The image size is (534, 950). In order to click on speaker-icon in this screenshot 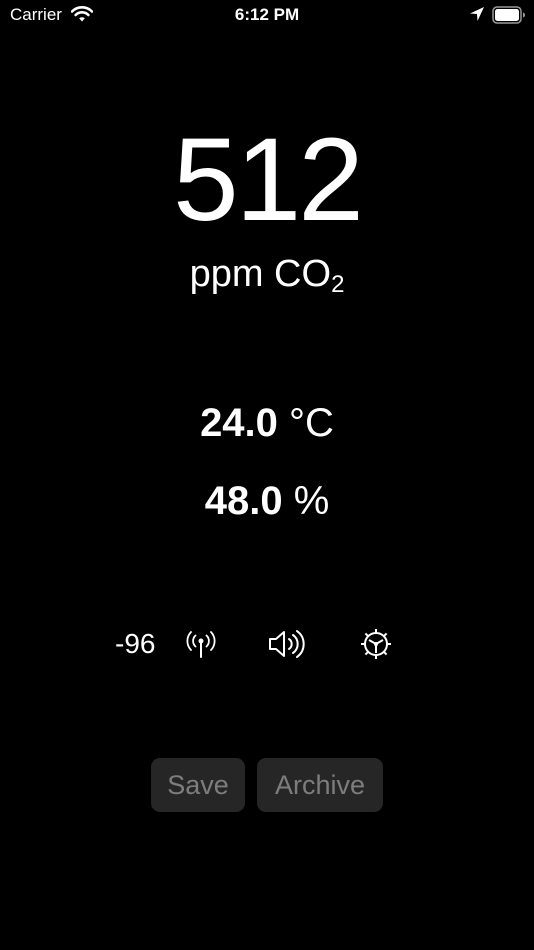, I will do `click(287, 644)`.